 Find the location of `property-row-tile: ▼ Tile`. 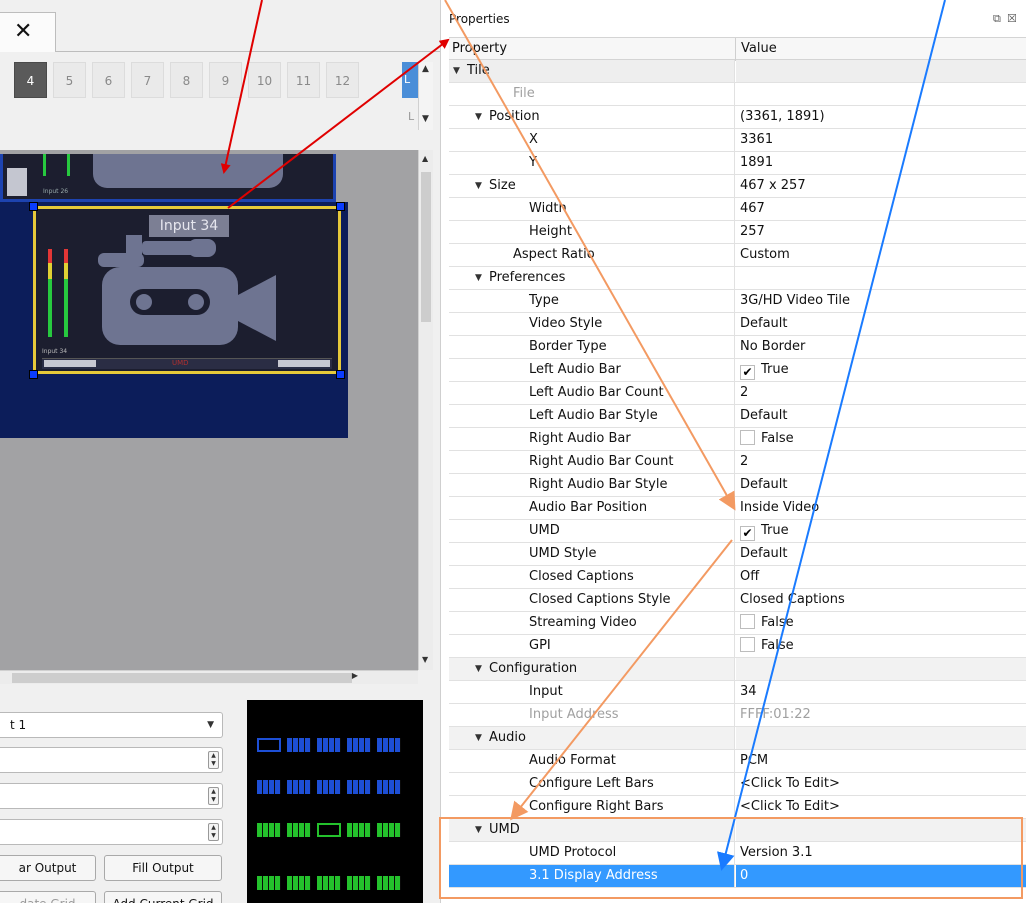

property-row-tile: ▼ Tile is located at coordinates (737, 71).